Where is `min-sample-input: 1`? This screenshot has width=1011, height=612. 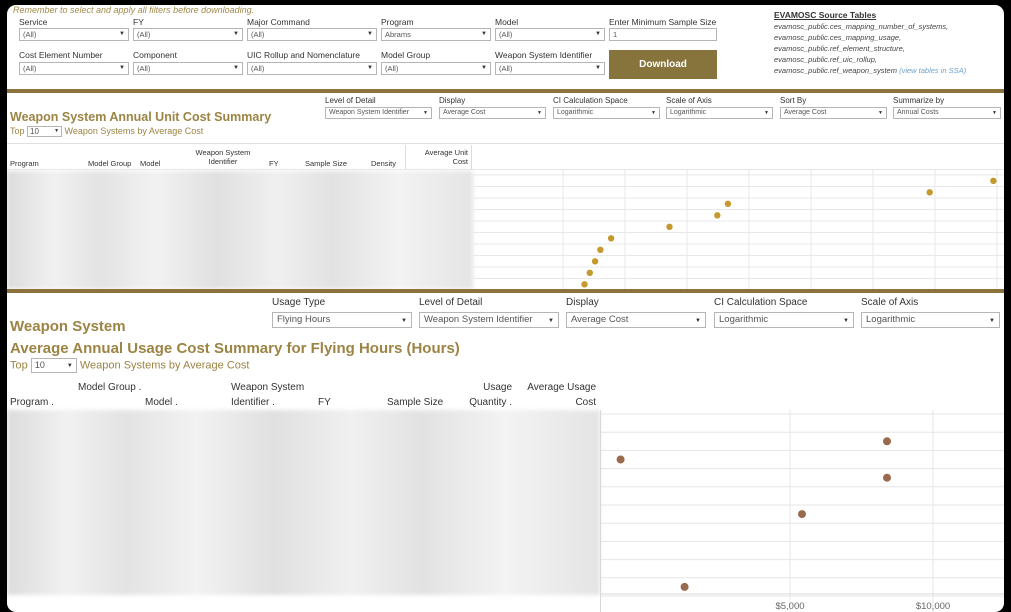
min-sample-input: 1 is located at coordinates (663, 34).